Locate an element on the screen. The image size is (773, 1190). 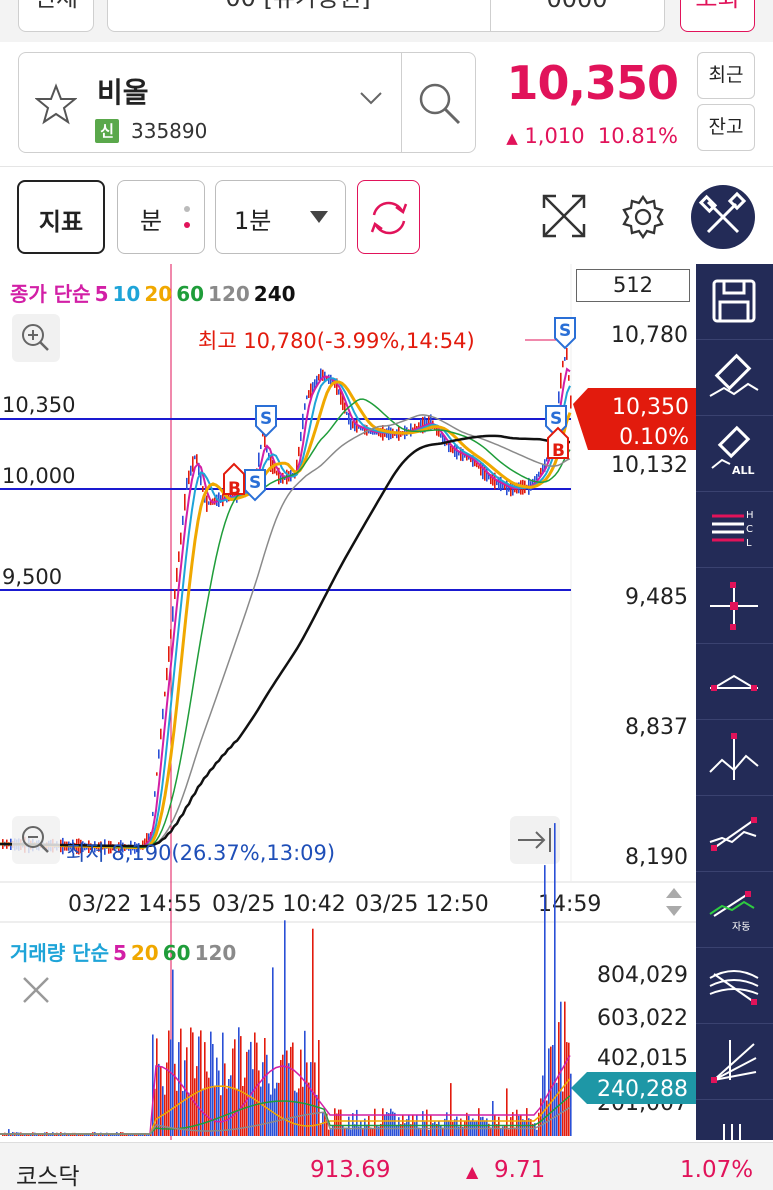
crosshair-icon is located at coordinates (734, 606).